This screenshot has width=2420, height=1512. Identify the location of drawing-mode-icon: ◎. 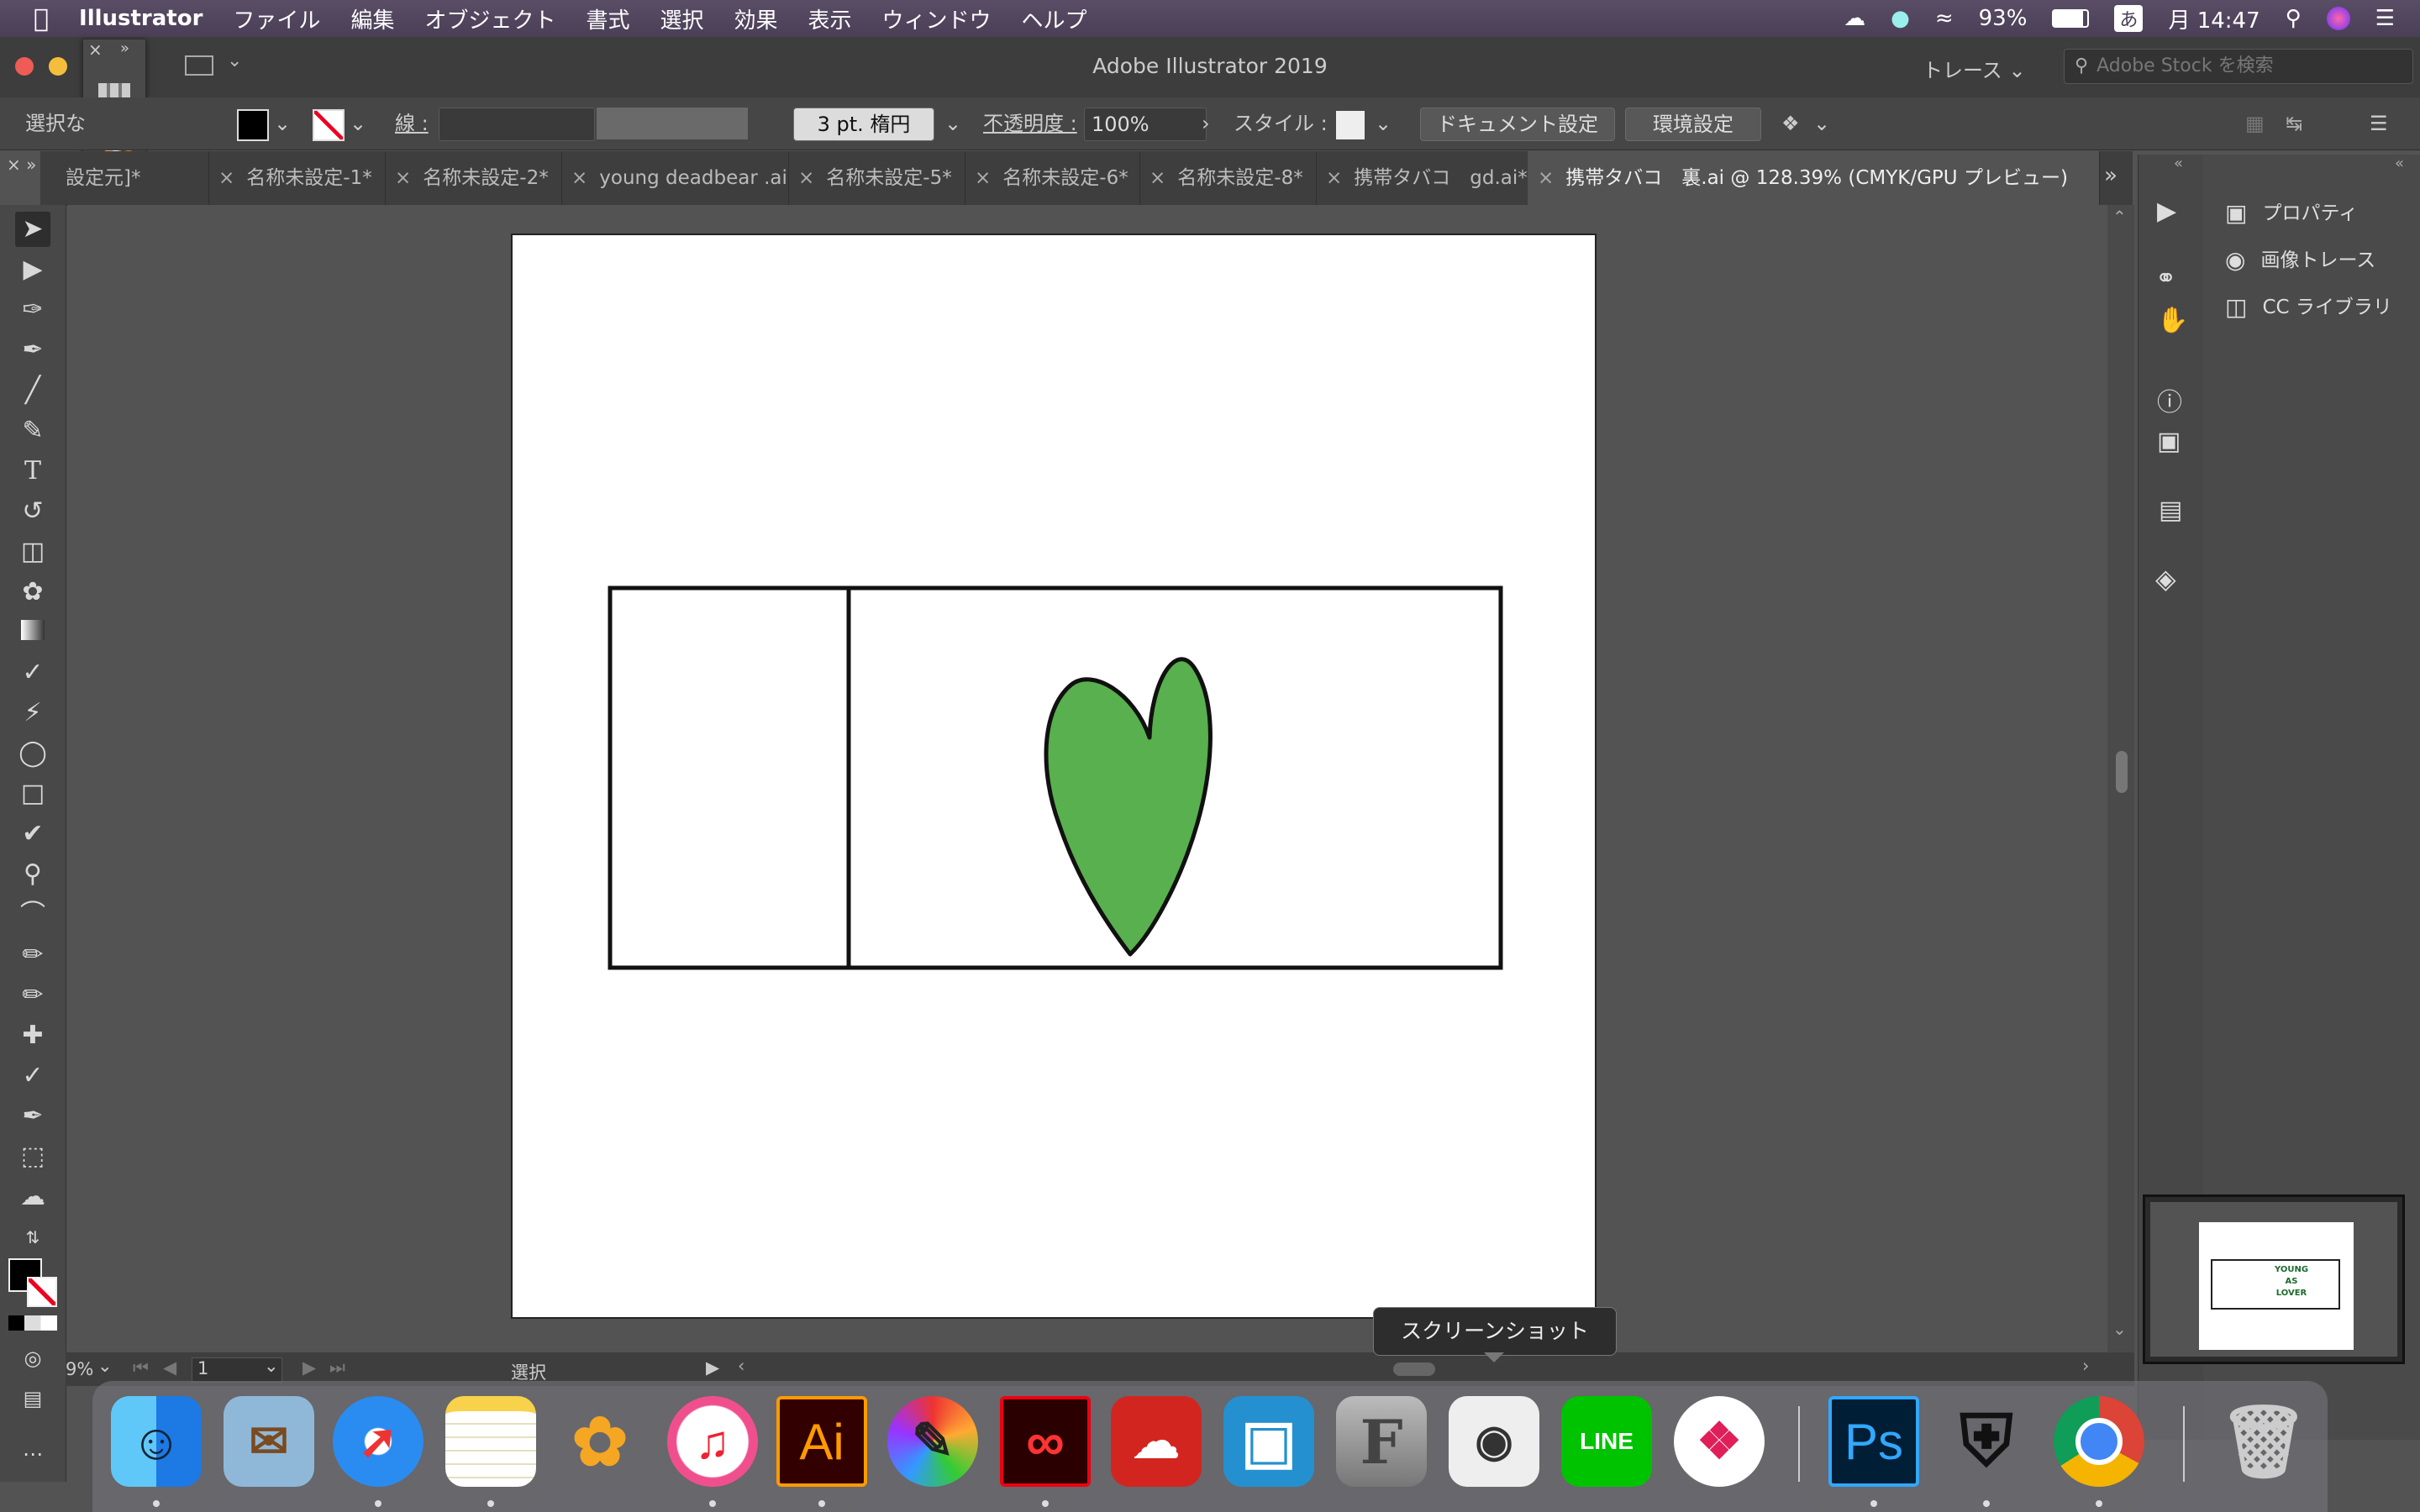
(33, 1358).